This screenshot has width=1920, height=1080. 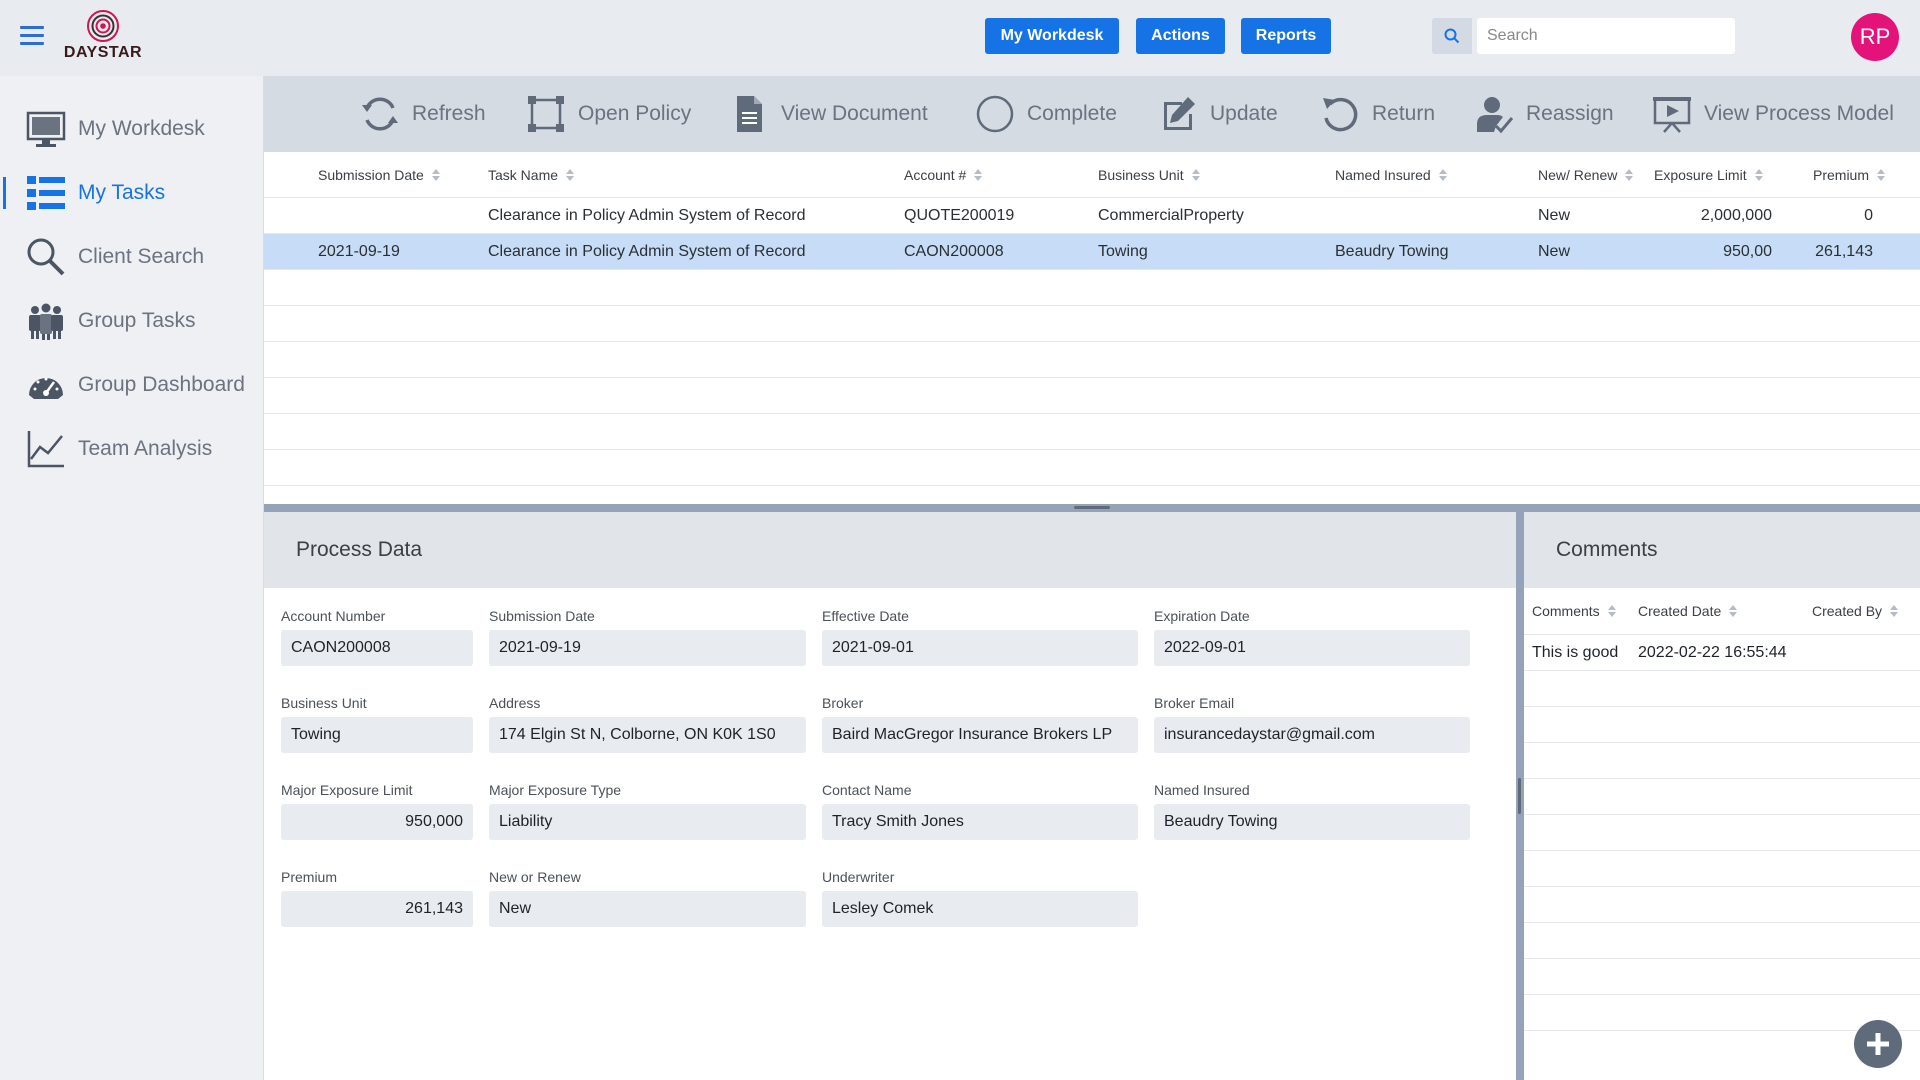 What do you see at coordinates (377, 822) in the screenshot?
I see `major-exposure-limit-field: 950,000` at bounding box center [377, 822].